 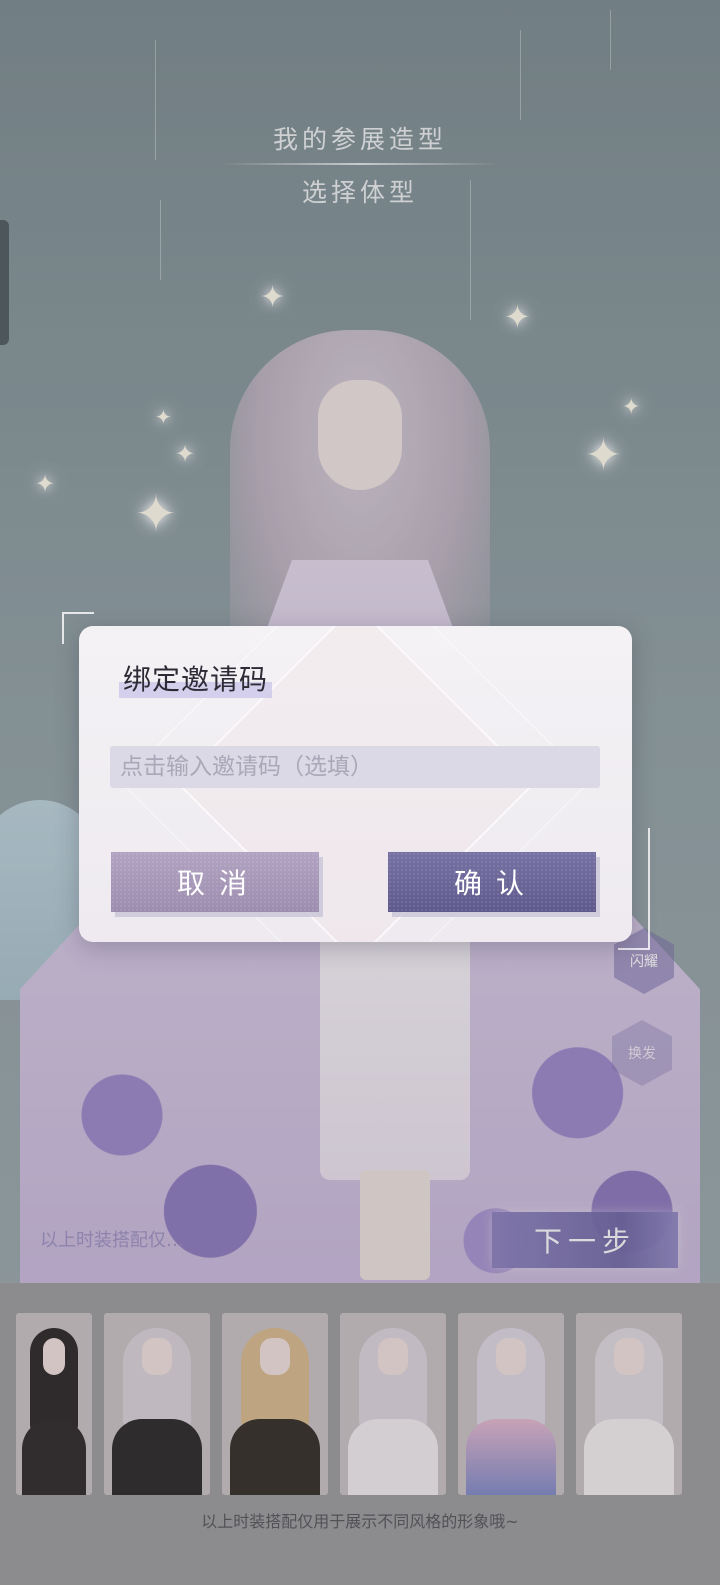 What do you see at coordinates (196, 678) in the screenshot?
I see `dialog-title: 绑定邀请码` at bounding box center [196, 678].